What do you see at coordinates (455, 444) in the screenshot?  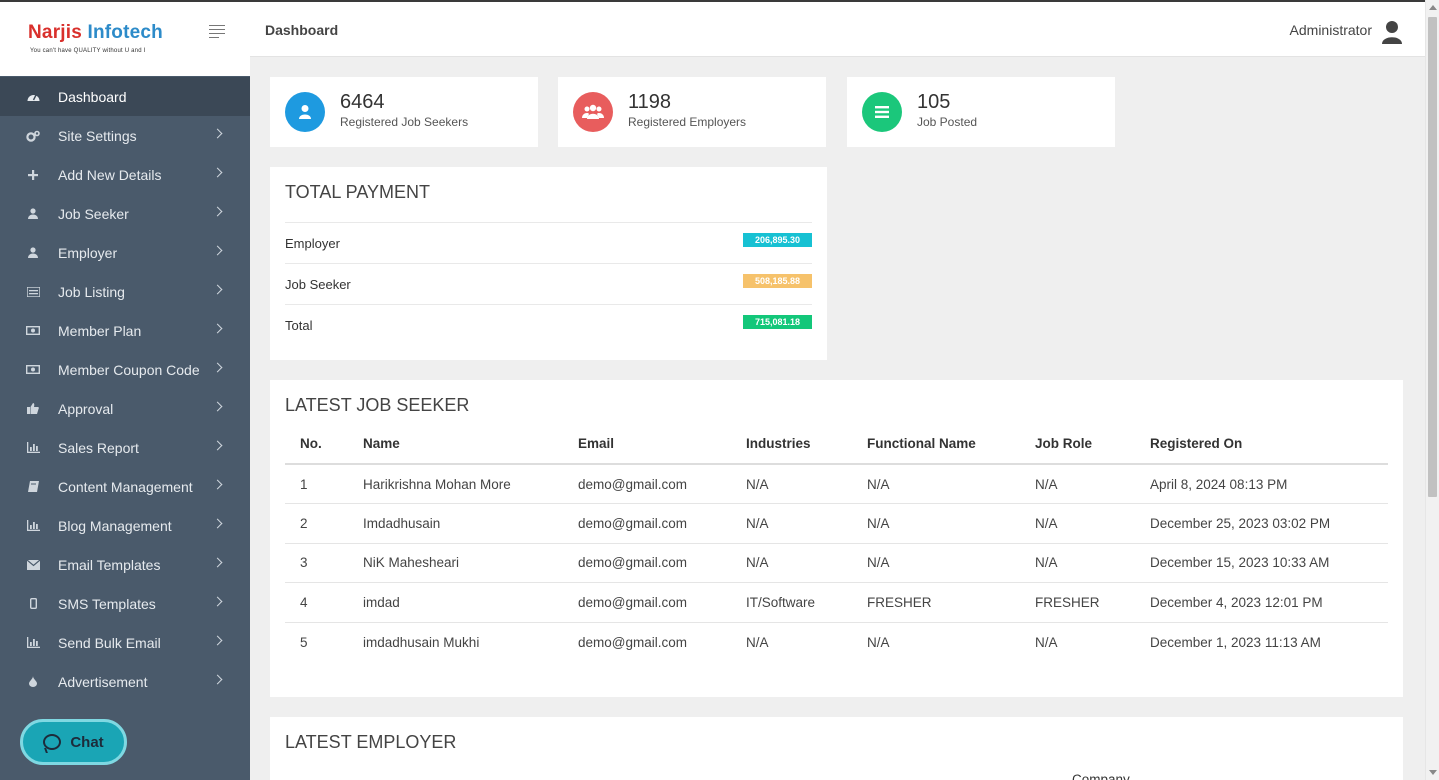 I see `column-header: Name` at bounding box center [455, 444].